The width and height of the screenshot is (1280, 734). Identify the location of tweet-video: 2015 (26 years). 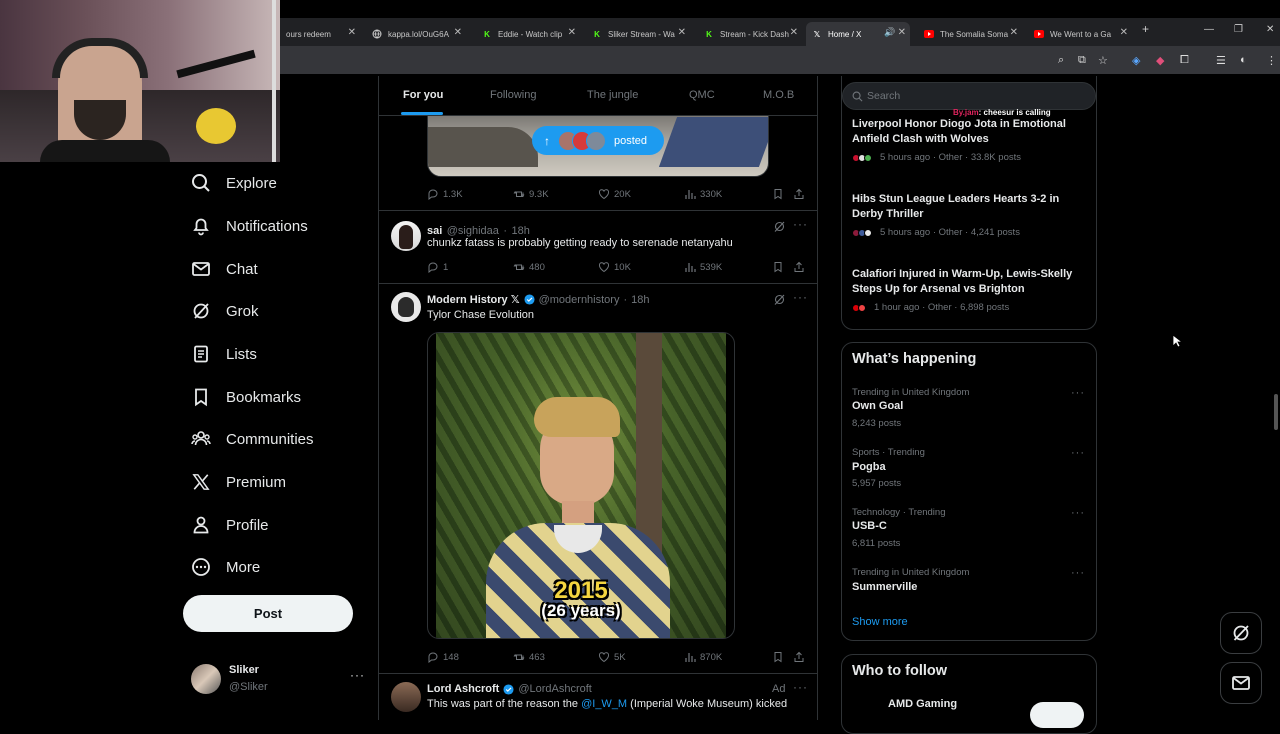
(581, 485).